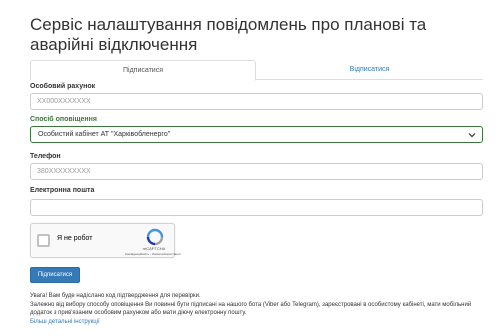 The width and height of the screenshot is (500, 336). I want to click on recaptcha-logo-icon, so click(155, 237).